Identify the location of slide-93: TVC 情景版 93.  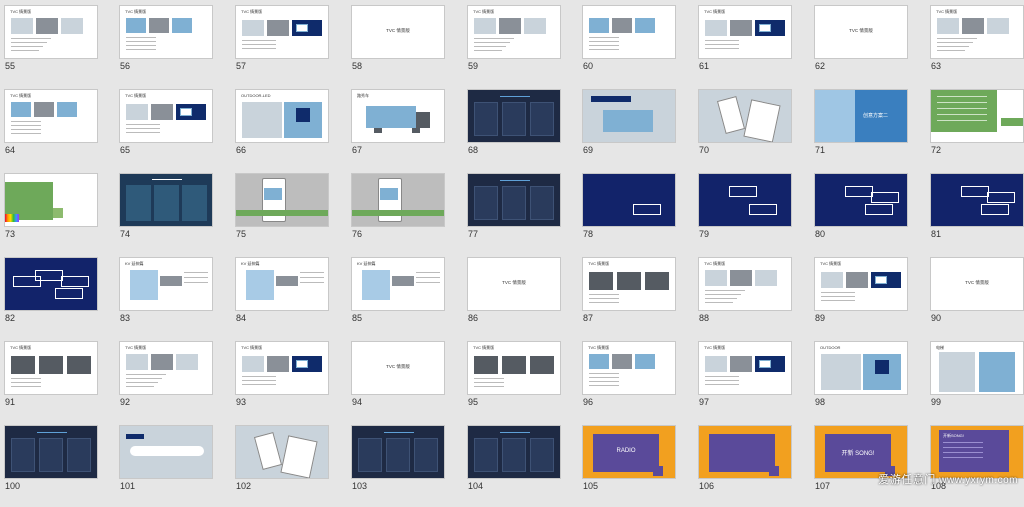
(291, 381).